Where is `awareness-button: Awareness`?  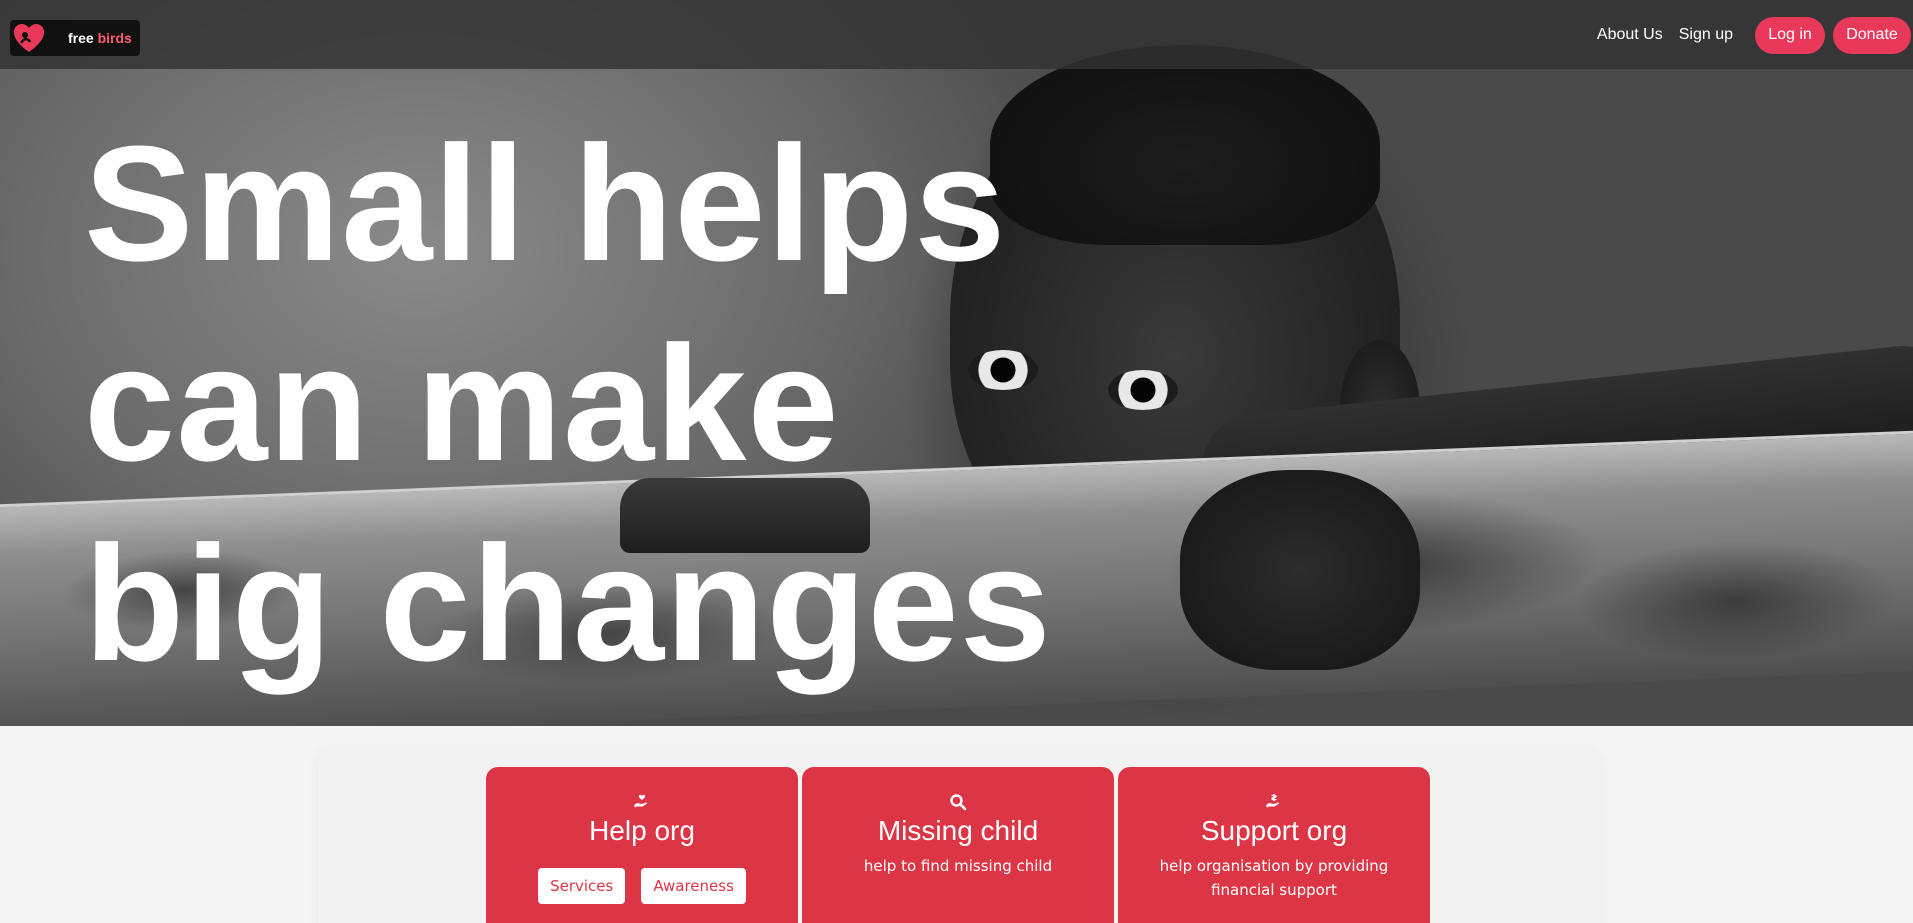
awareness-button: Awareness is located at coordinates (693, 886).